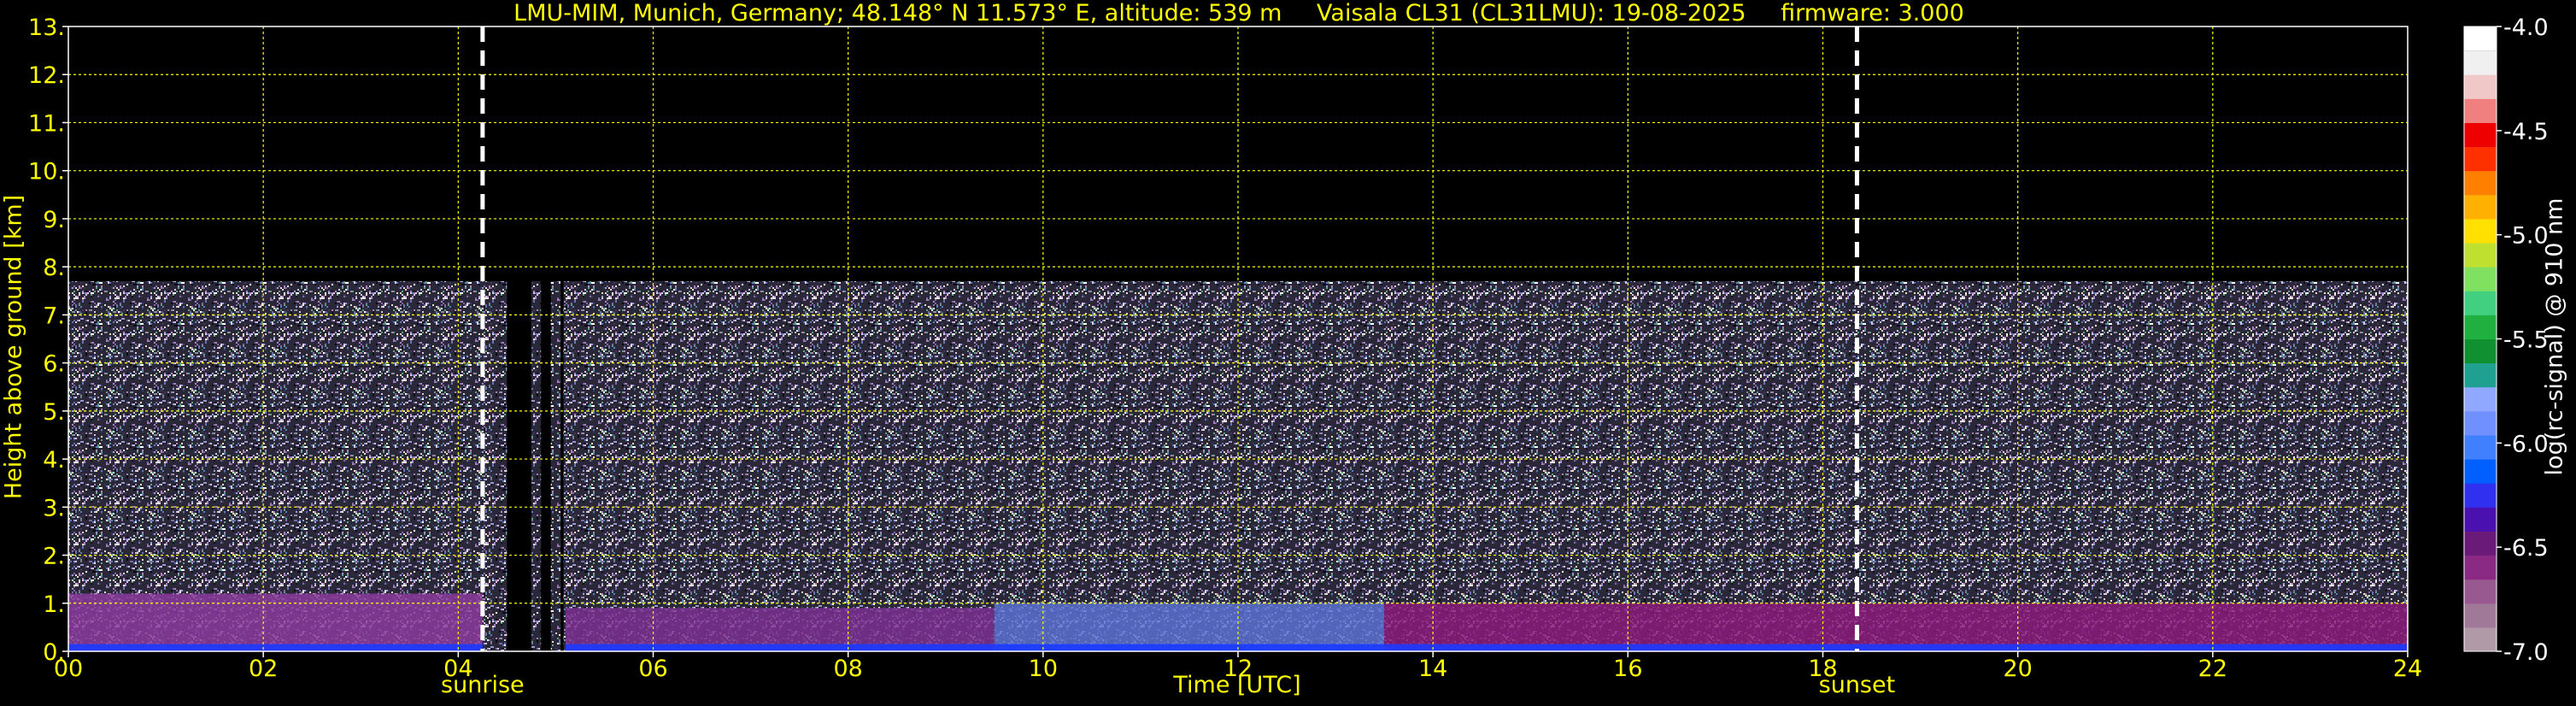 This screenshot has width=2576, height=706. I want to click on y-tick-label-6: 6., so click(54, 364).